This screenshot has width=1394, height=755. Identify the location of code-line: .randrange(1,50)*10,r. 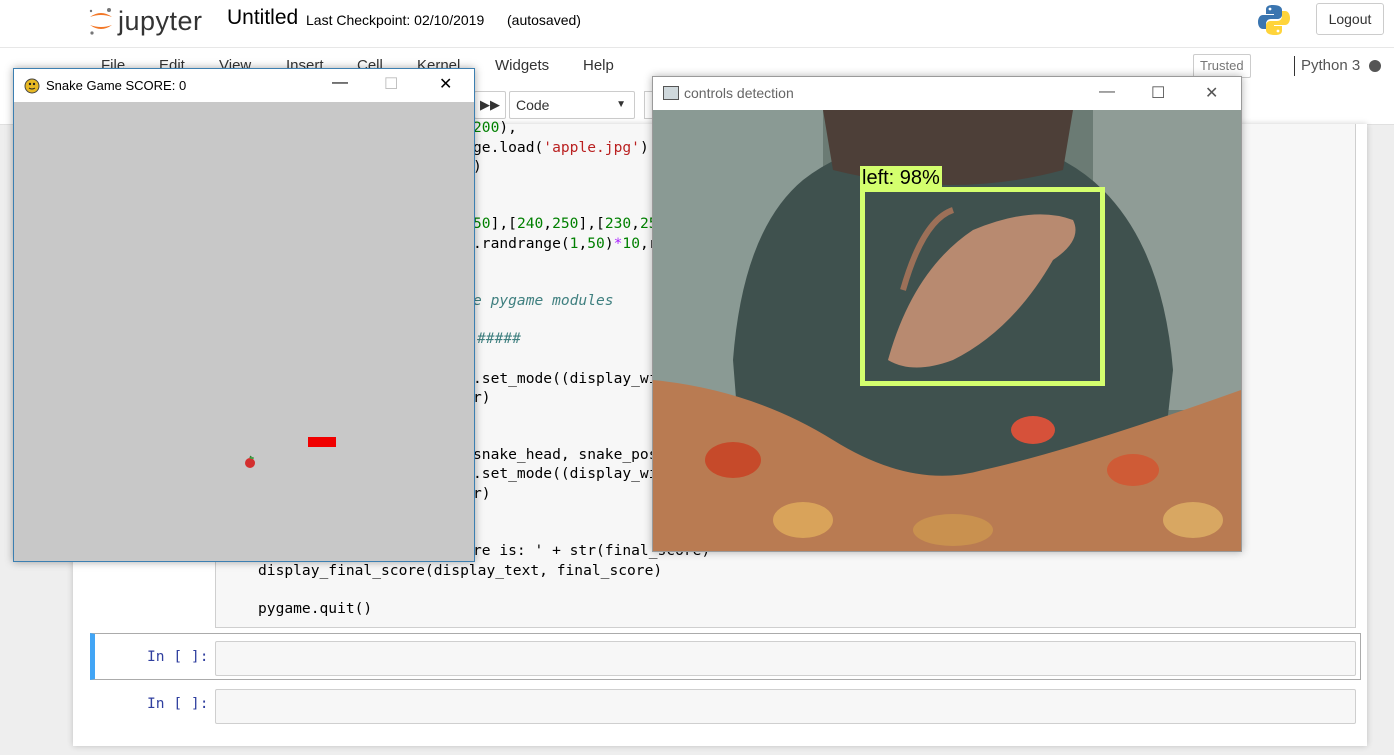
(565, 243).